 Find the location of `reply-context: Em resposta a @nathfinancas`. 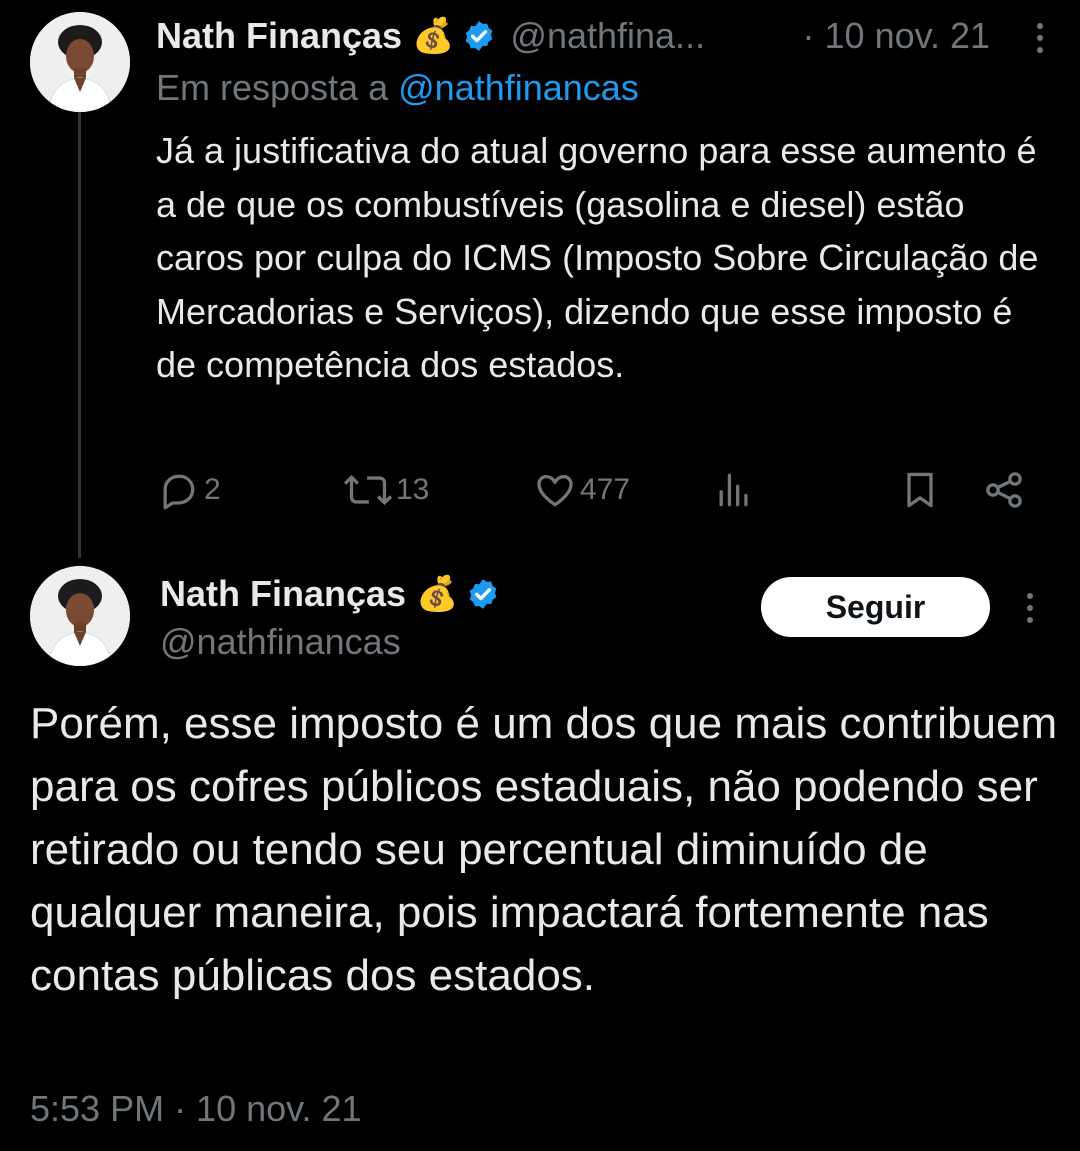

reply-context: Em resposta a @nathfinancas is located at coordinates (397, 88).